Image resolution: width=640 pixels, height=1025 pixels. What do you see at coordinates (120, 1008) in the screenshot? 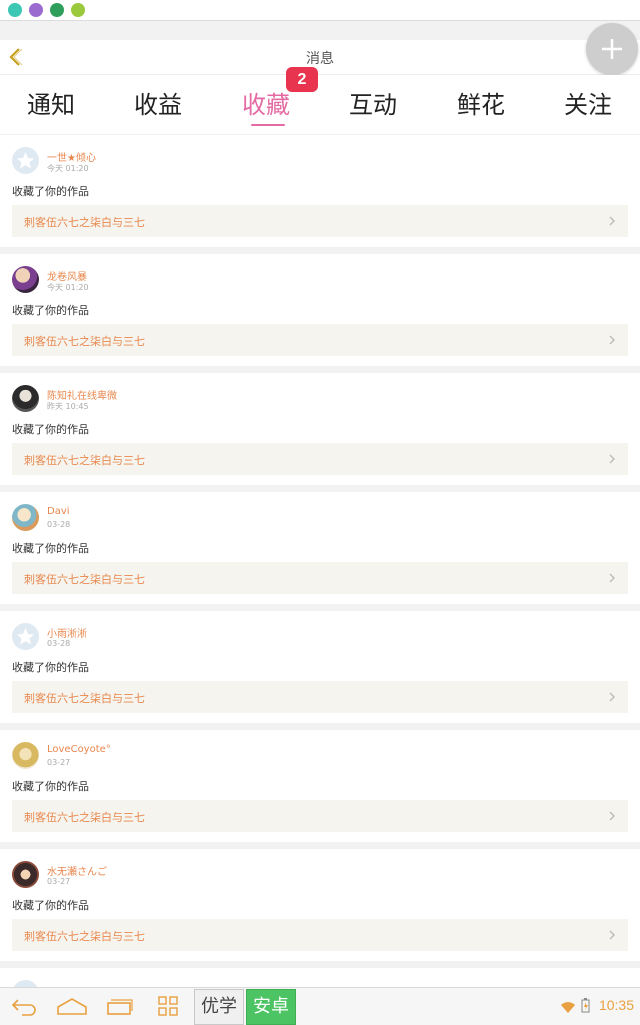
I see `recent-apps-icon` at bounding box center [120, 1008].